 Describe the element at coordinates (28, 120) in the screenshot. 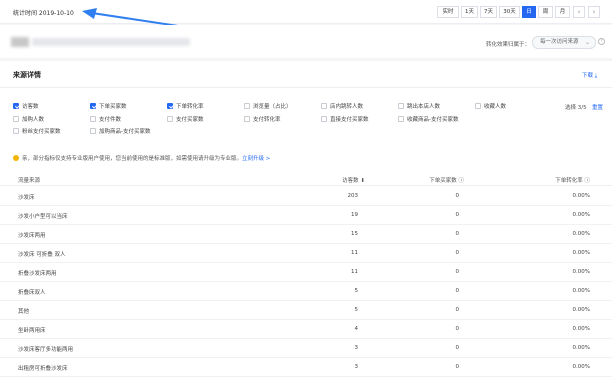

I see `metric-add-cart: 加购人数` at that location.